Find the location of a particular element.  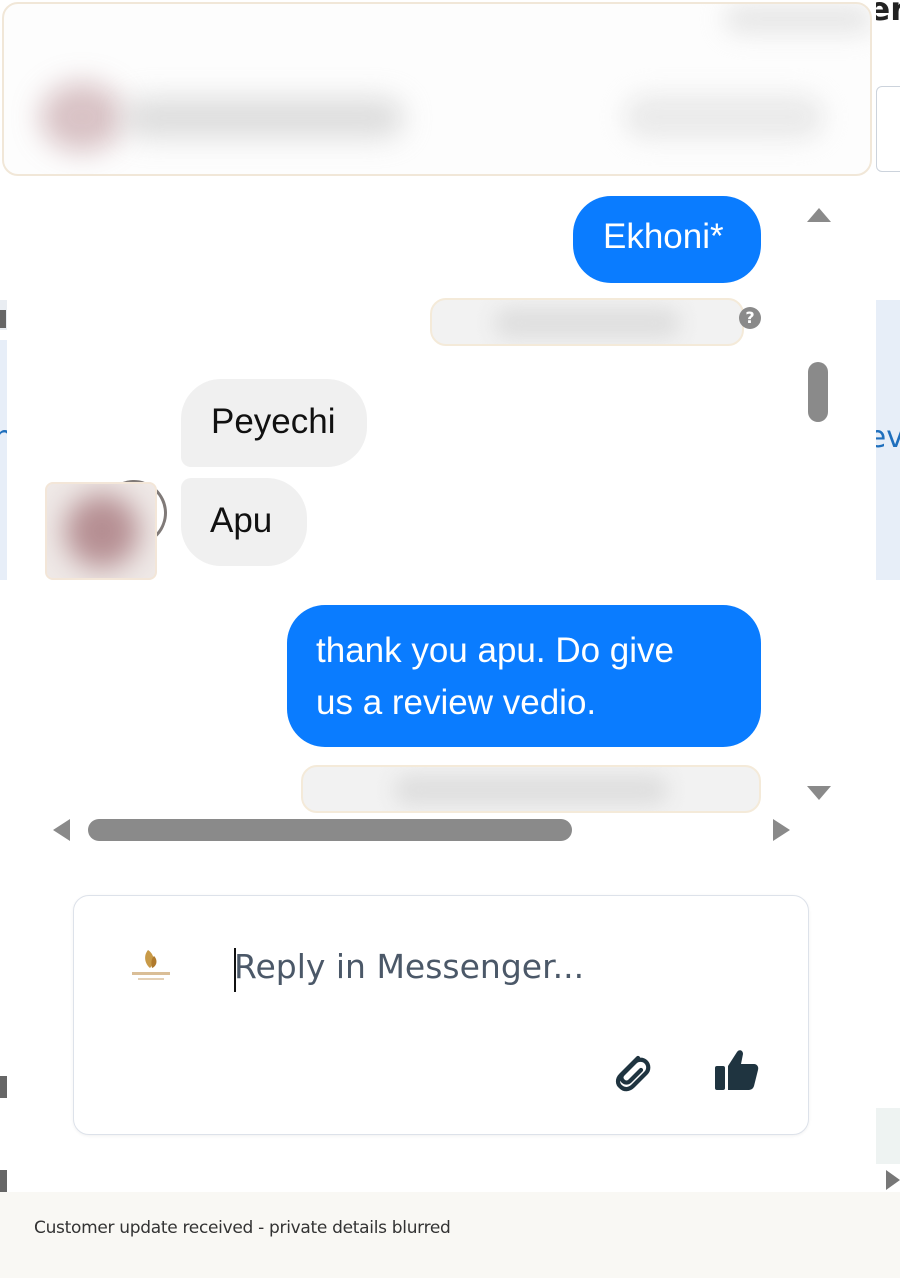

vertical-scroll-thumb is located at coordinates (818, 392).